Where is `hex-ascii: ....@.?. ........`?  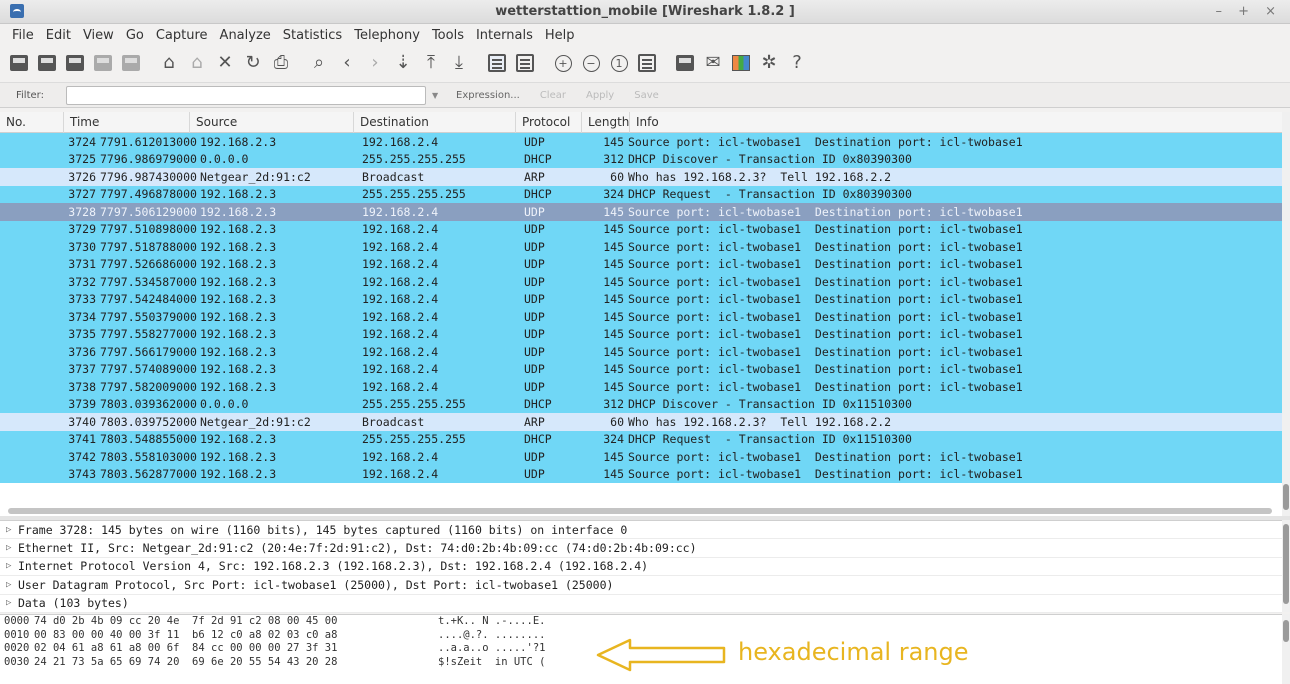 hex-ascii: ....@.?. ........ is located at coordinates (508, 636).